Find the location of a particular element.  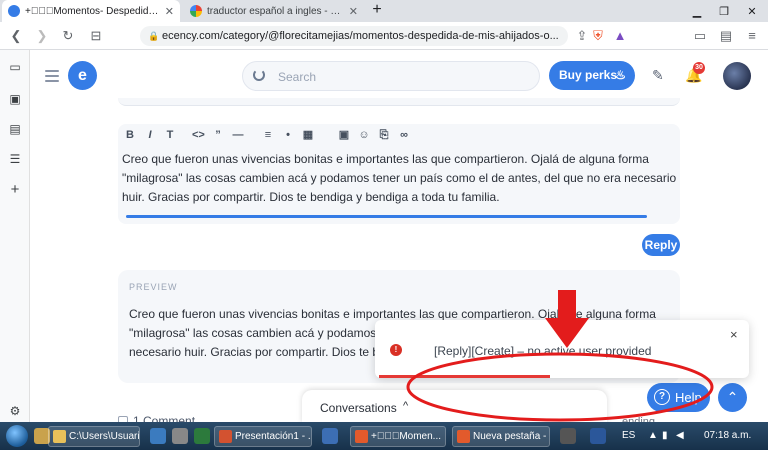

network-icon: ▮ is located at coordinates (665, 435).